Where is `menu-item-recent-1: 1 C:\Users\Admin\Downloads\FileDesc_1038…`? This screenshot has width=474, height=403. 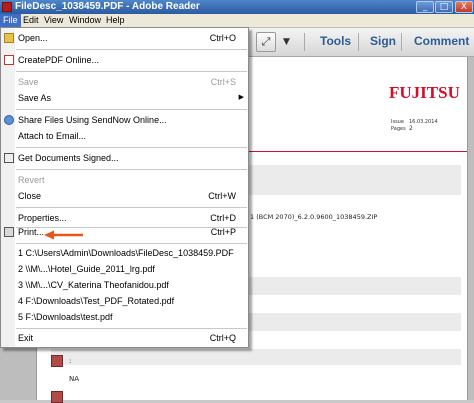
menu-item-recent-1: 1 C:\Users\Admin\Downloads\FileDesc_1038… is located at coordinates (125, 253).